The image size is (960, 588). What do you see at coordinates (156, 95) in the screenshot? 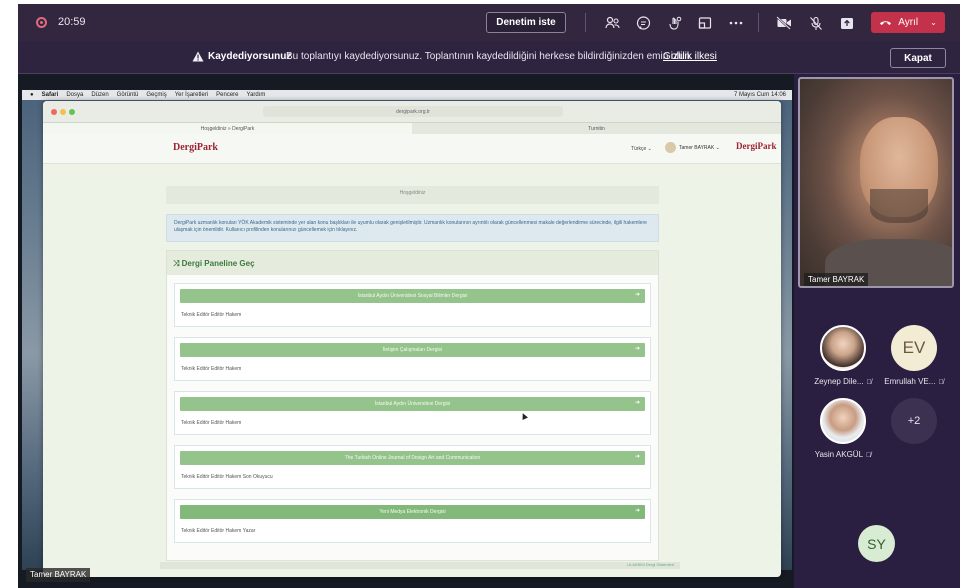
I see `mac-menu-item: Geçmiş` at bounding box center [156, 95].